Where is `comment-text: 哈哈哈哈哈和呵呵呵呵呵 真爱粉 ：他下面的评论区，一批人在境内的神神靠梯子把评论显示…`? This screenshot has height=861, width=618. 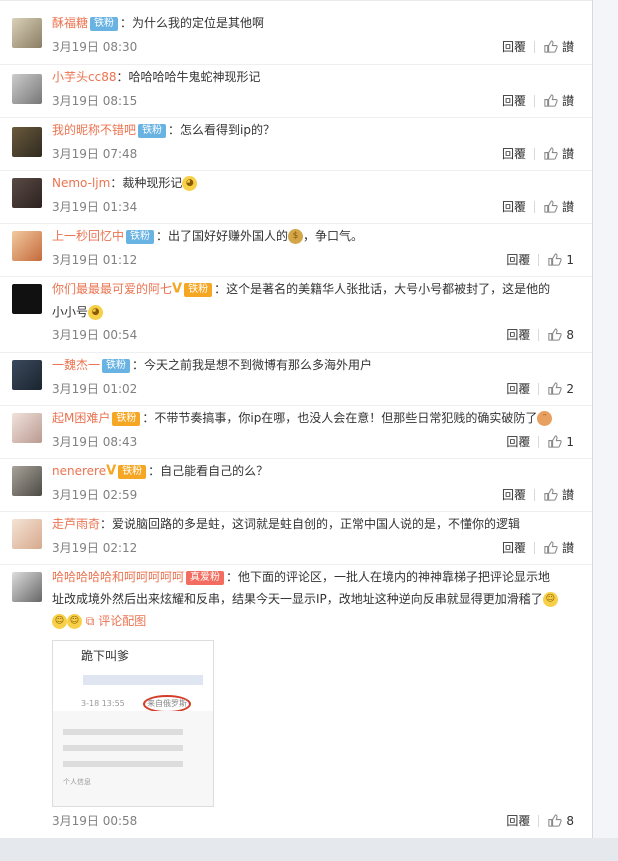 comment-text: 哈哈哈哈哈和呵呵呵呵呵 真爱粉 ：他下面的评论区，一批人在境内的神神靠梯子把评论显示… is located at coordinates (312, 599).